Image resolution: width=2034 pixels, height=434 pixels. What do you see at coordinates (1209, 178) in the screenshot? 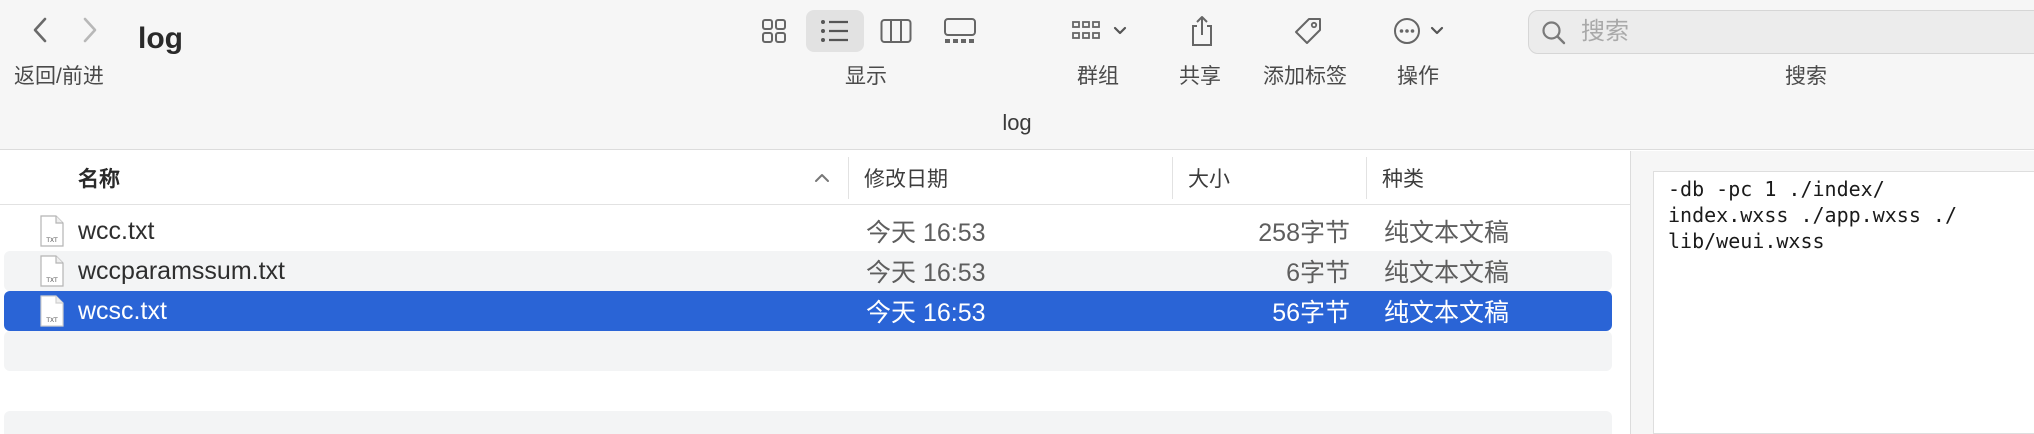
I see `column-size-header: 大小` at bounding box center [1209, 178].